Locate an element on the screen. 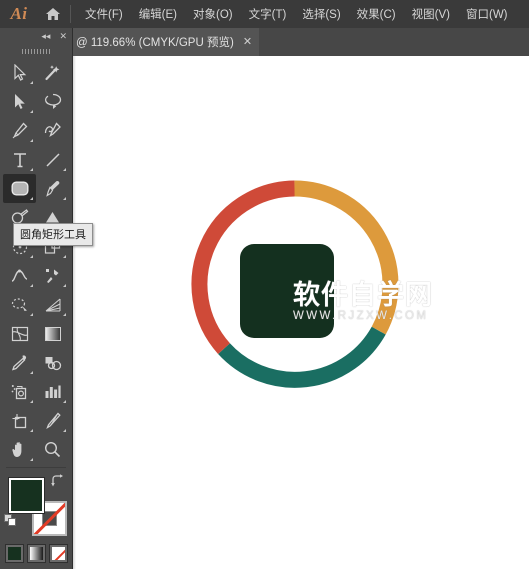 The height and width of the screenshot is (569, 529). tool-tooltip: 圆角矩形工具 is located at coordinates (53, 234).